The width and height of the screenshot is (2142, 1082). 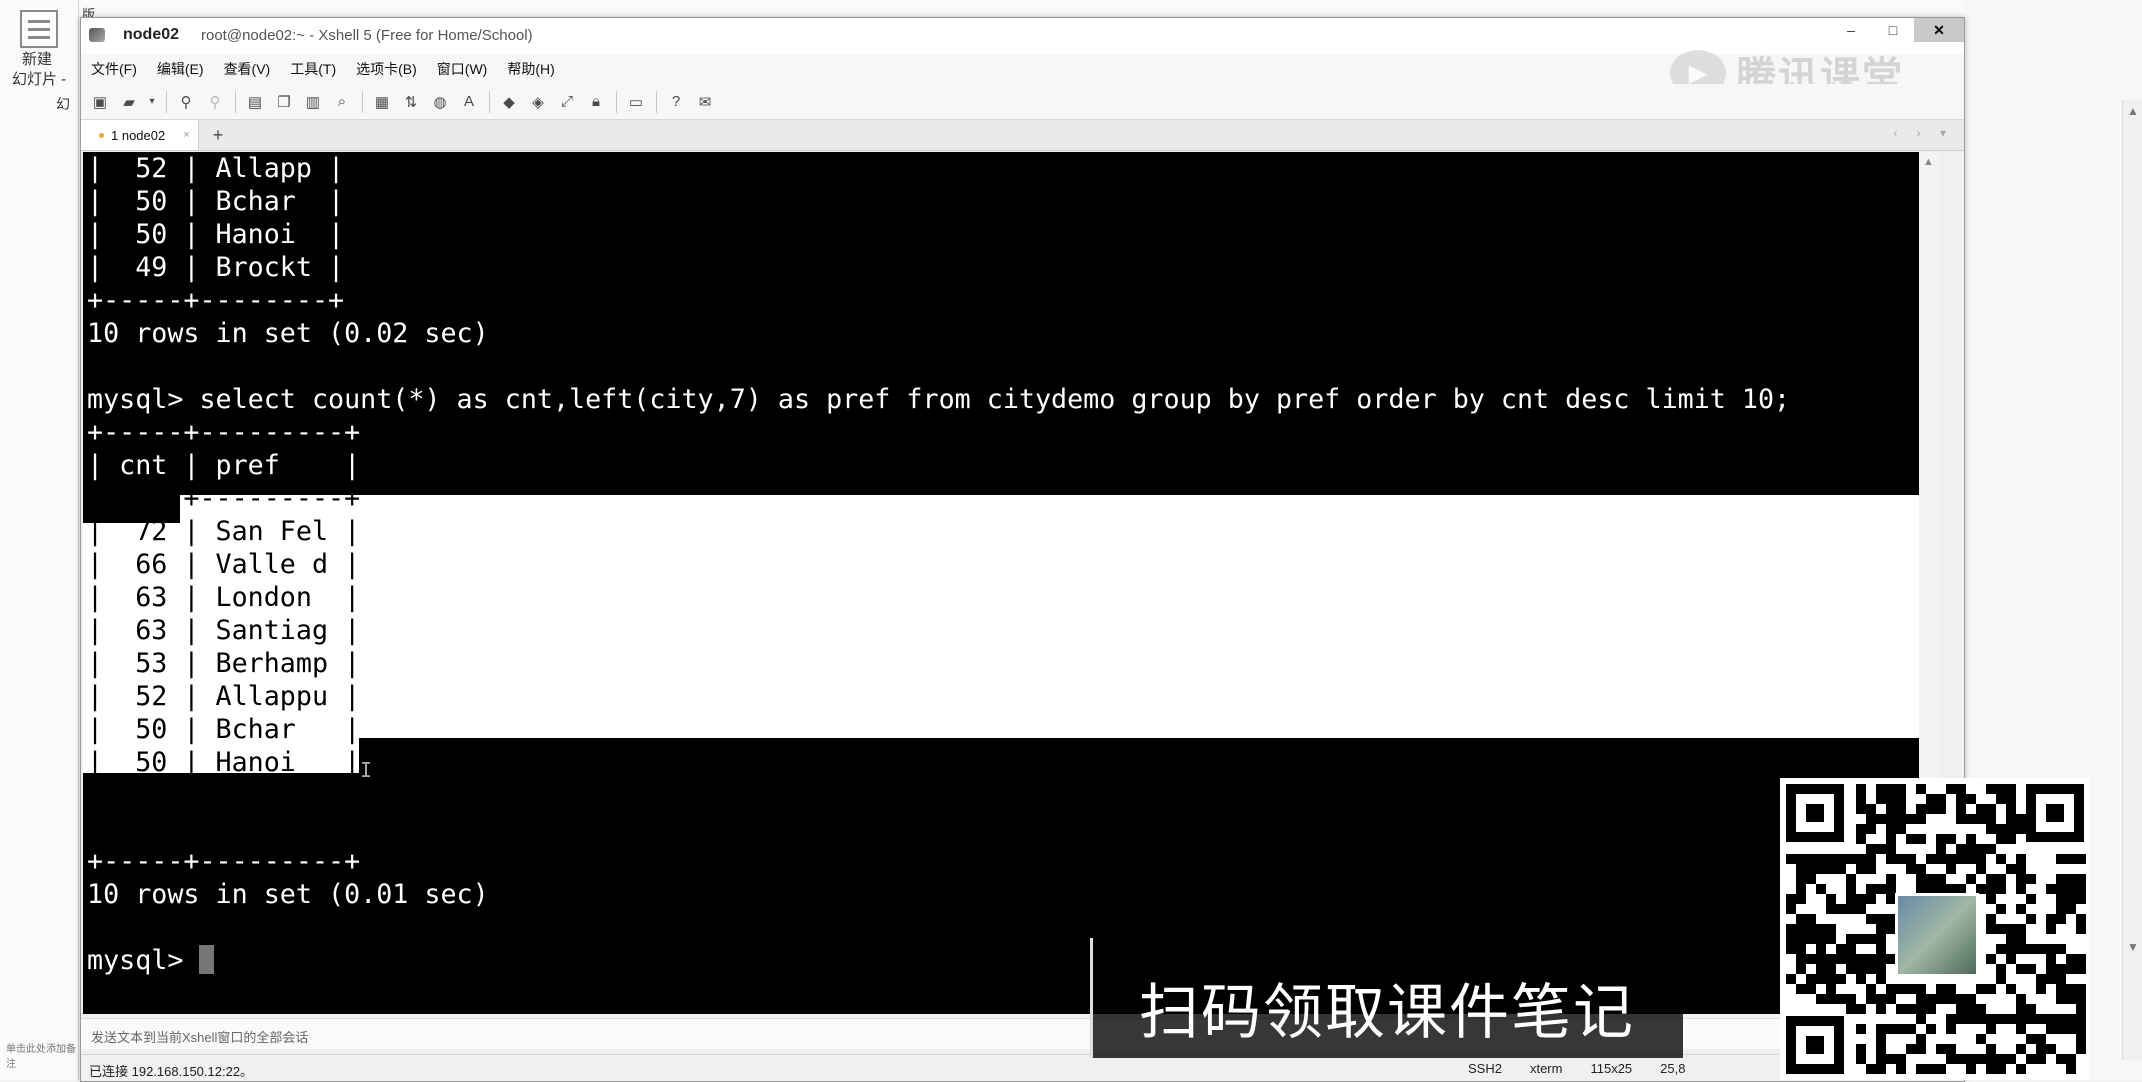 What do you see at coordinates (469, 102) in the screenshot?
I see `font-icon: A` at bounding box center [469, 102].